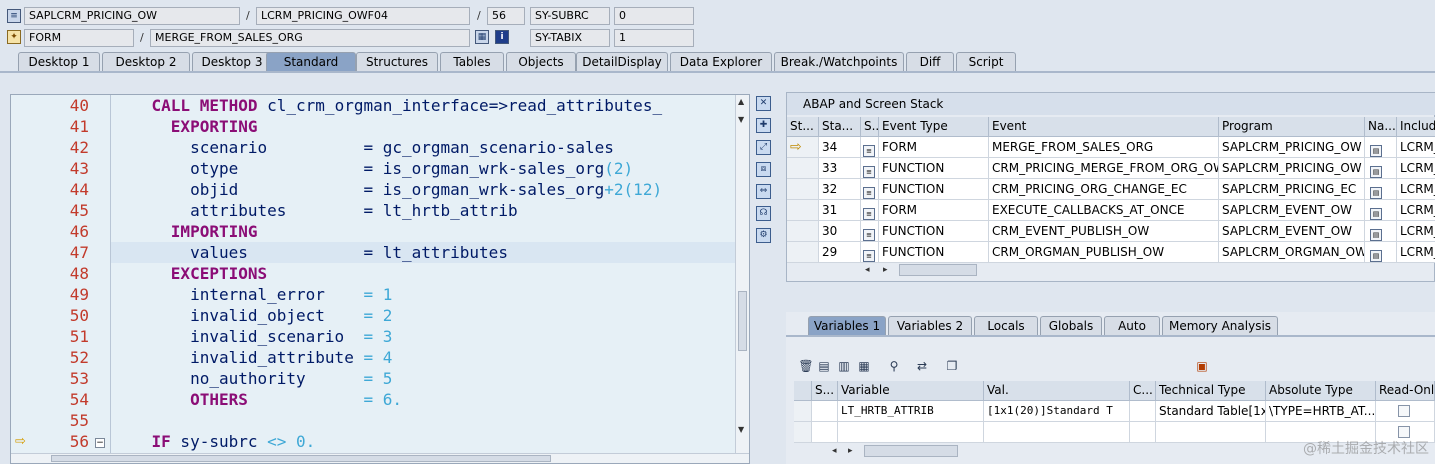 The width and height of the screenshot is (1435, 464). What do you see at coordinates (952, 366) in the screenshot?
I see `copy-icon: ❐` at bounding box center [952, 366].